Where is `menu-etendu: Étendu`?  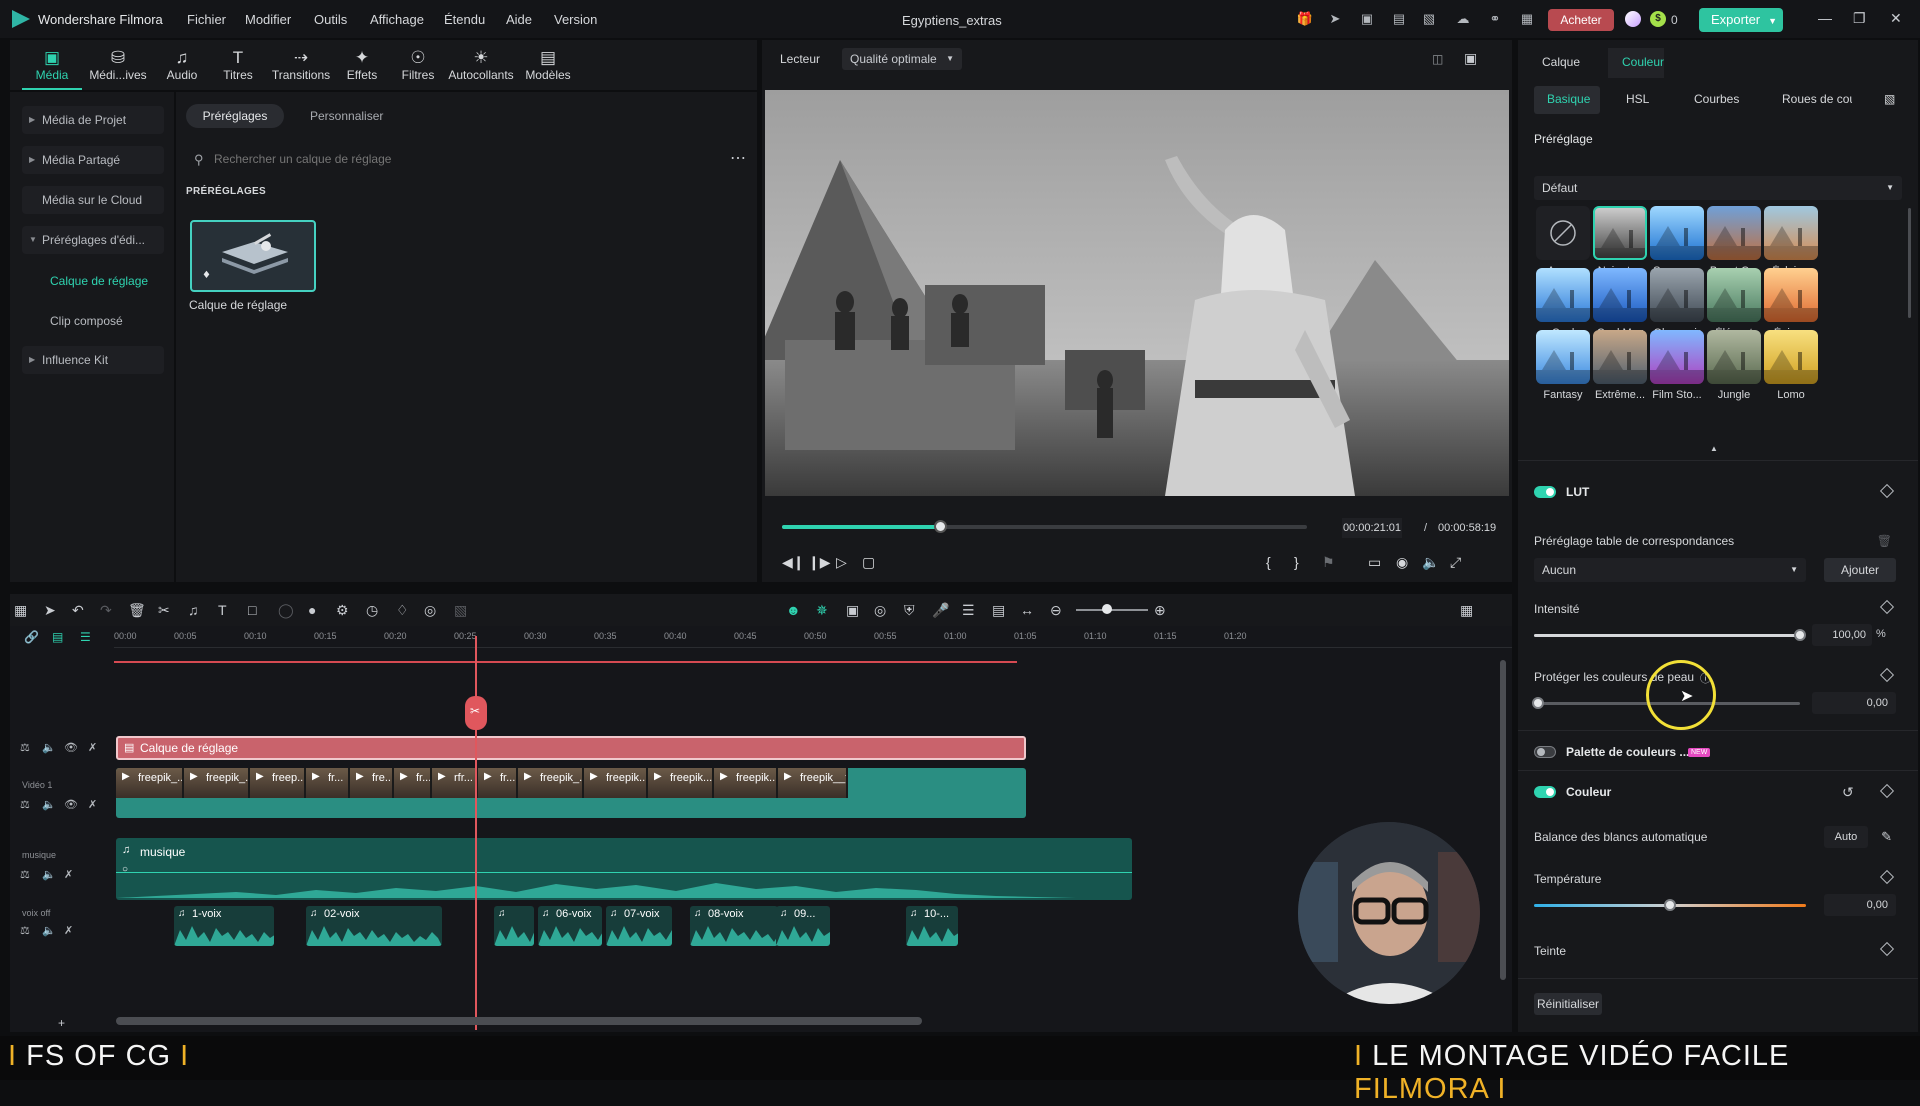 menu-etendu: Étendu is located at coordinates (464, 19).